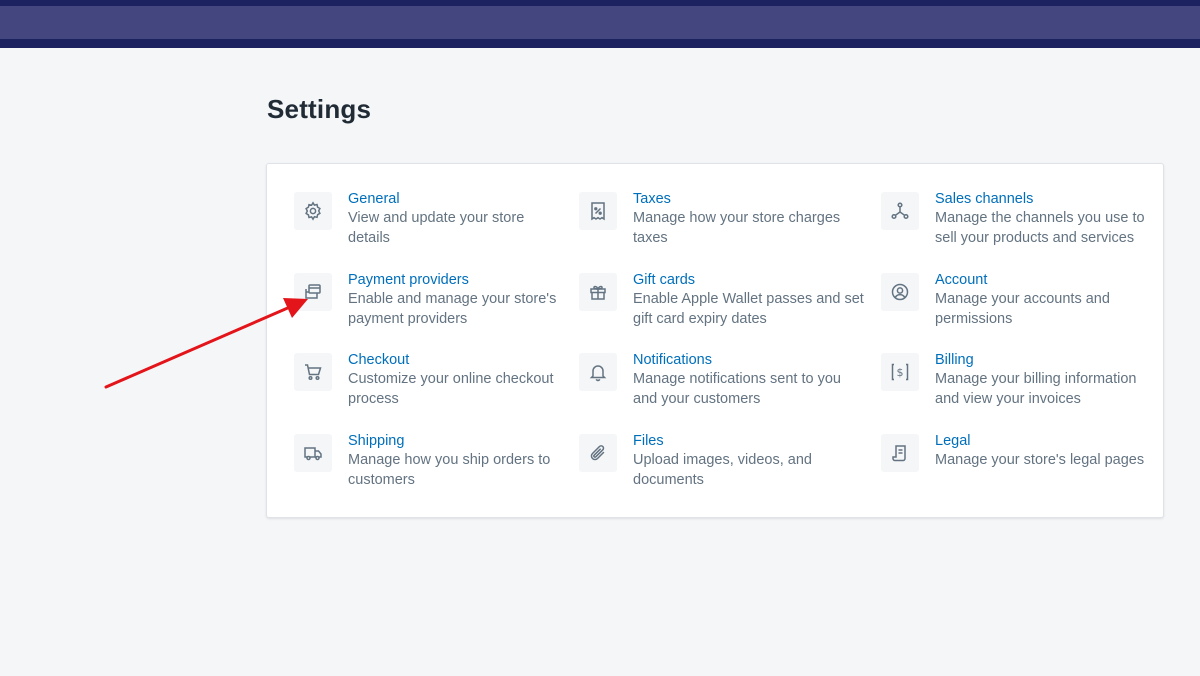 This screenshot has width=1200, height=676. I want to click on payment-providers-title: Payment providers, so click(452, 280).